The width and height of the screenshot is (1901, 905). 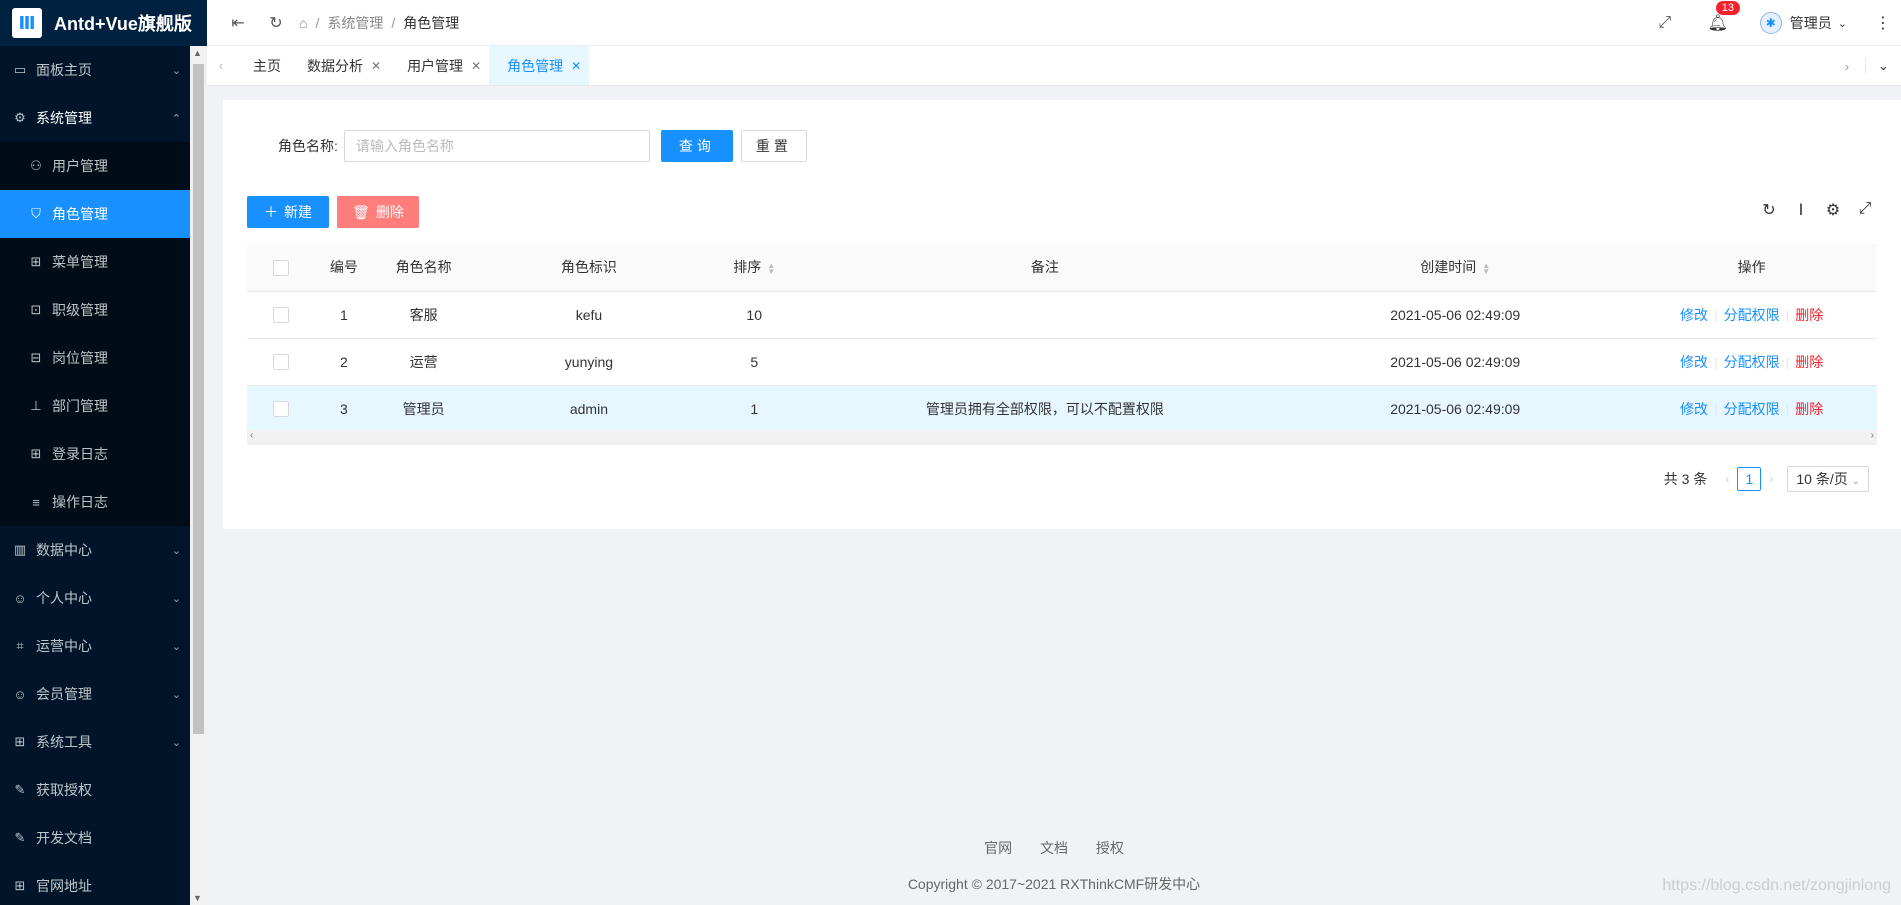 I want to click on sidebar-item-operation-log: ≡ 操作日志, so click(x=103, y=502).